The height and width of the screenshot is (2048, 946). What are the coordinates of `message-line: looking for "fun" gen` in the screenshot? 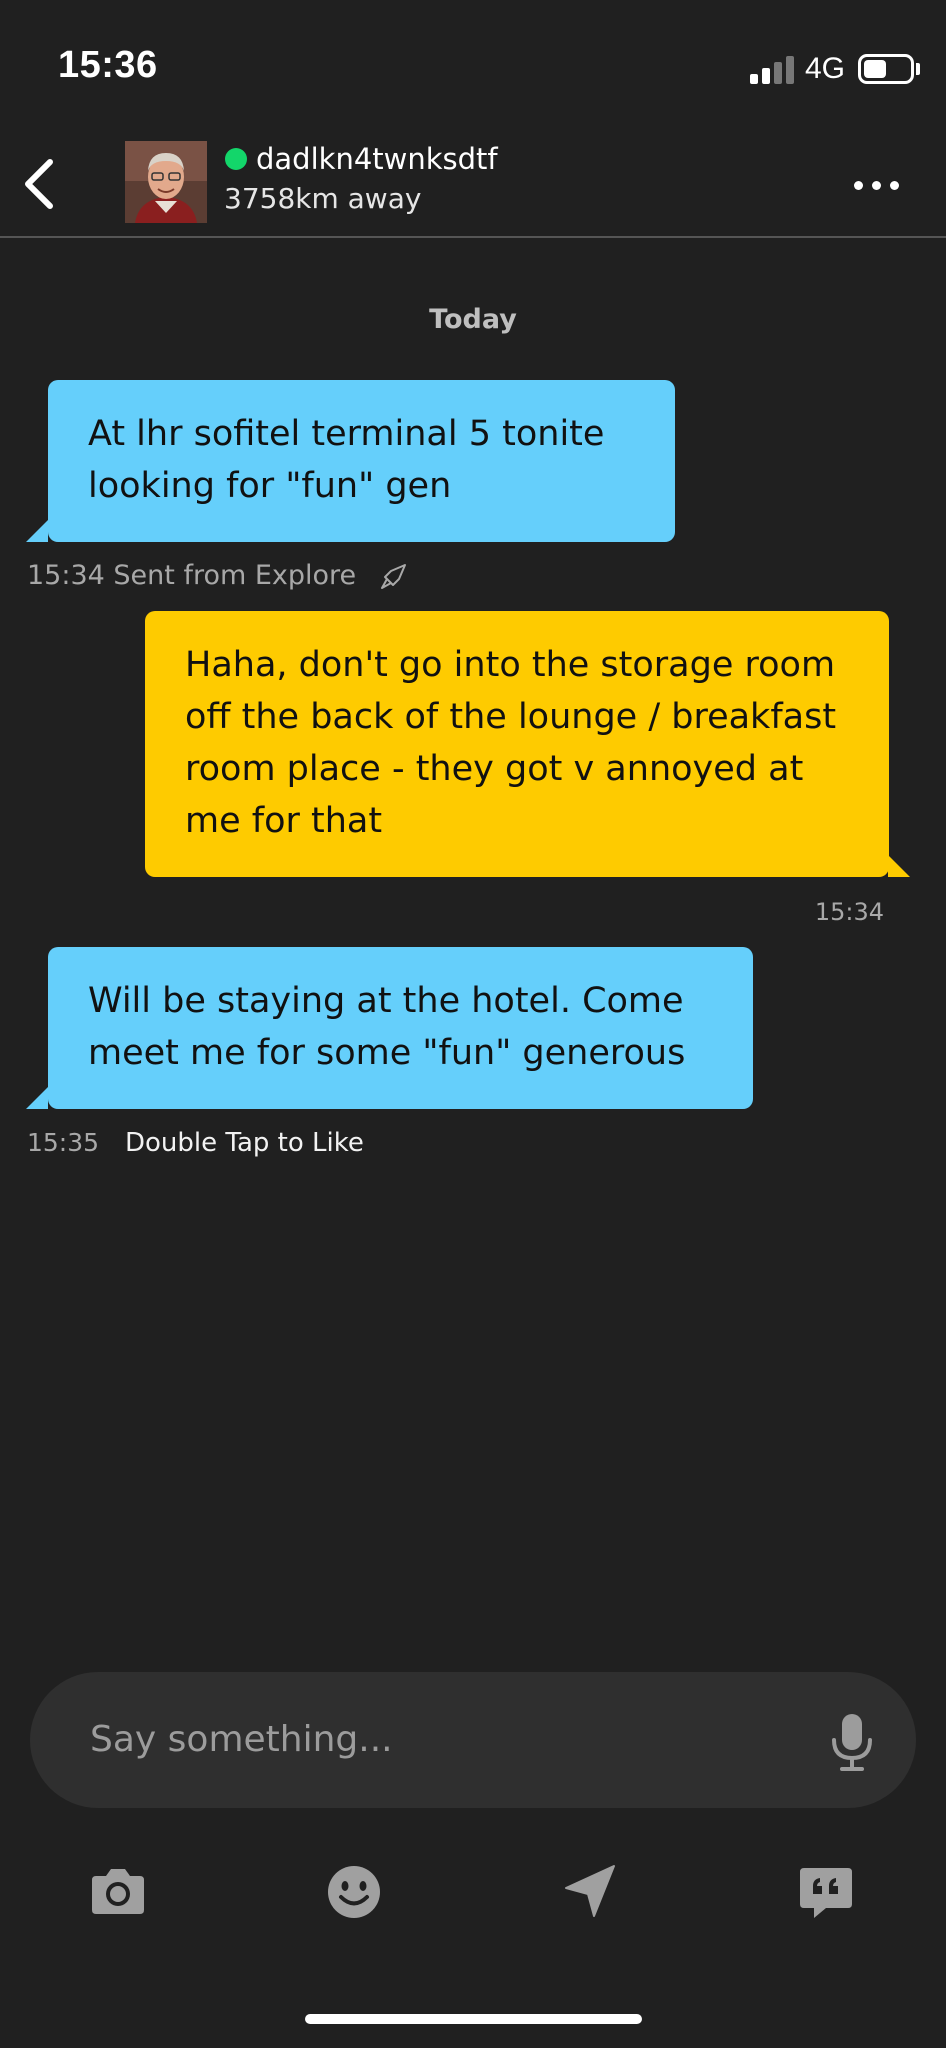 It's located at (270, 486).